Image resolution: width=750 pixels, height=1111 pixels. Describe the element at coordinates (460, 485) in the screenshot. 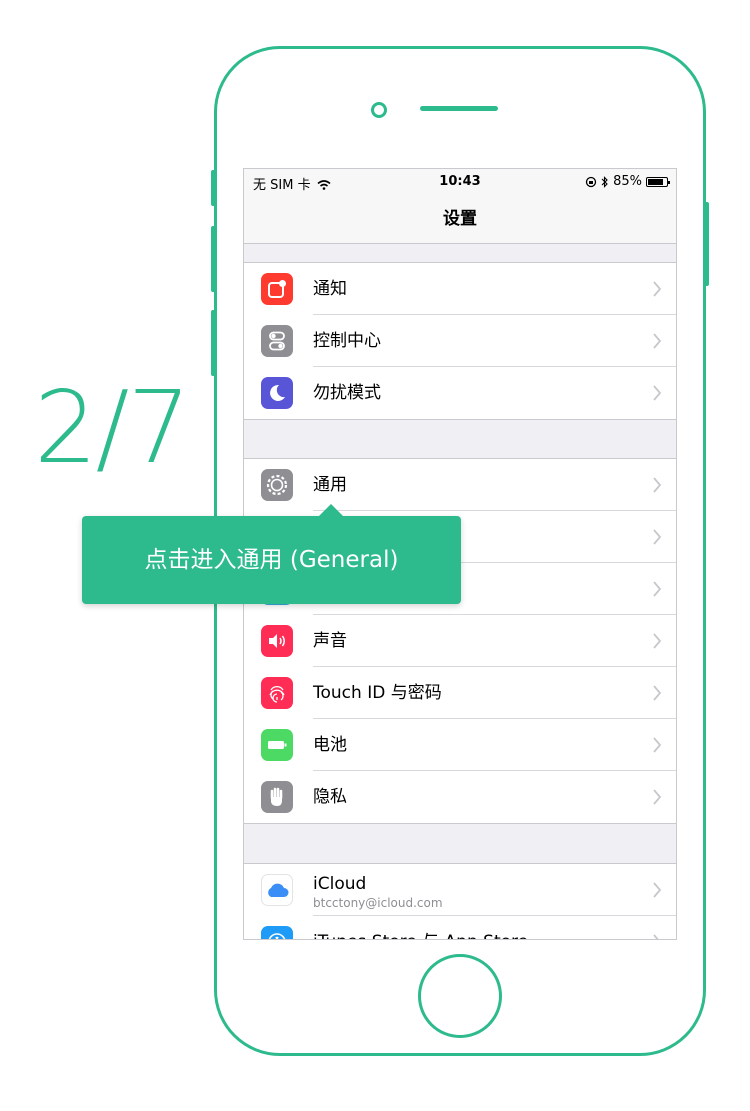

I see `settings-row-general: 通用` at that location.